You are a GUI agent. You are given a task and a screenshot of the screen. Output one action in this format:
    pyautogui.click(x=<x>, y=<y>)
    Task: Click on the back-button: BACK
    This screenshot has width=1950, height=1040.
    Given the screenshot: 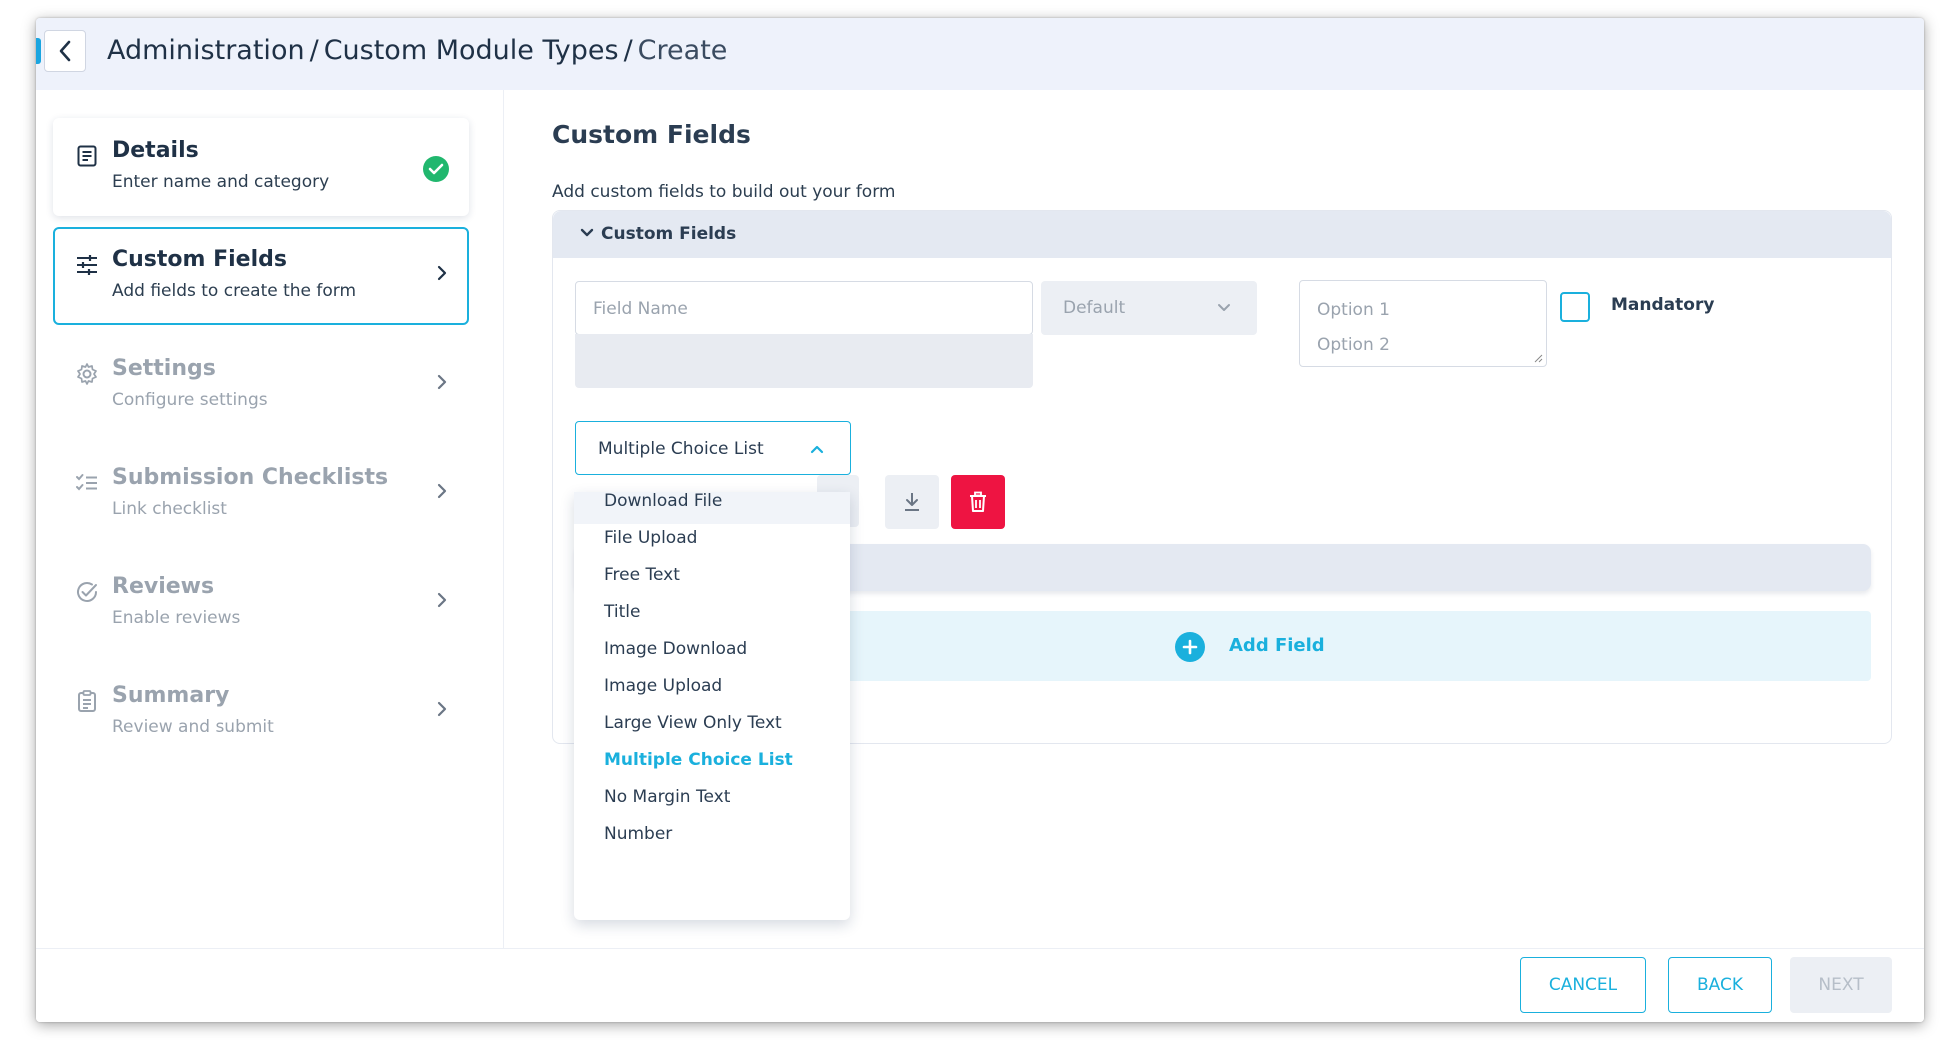 What is the action you would take?
    pyautogui.click(x=1720, y=985)
    